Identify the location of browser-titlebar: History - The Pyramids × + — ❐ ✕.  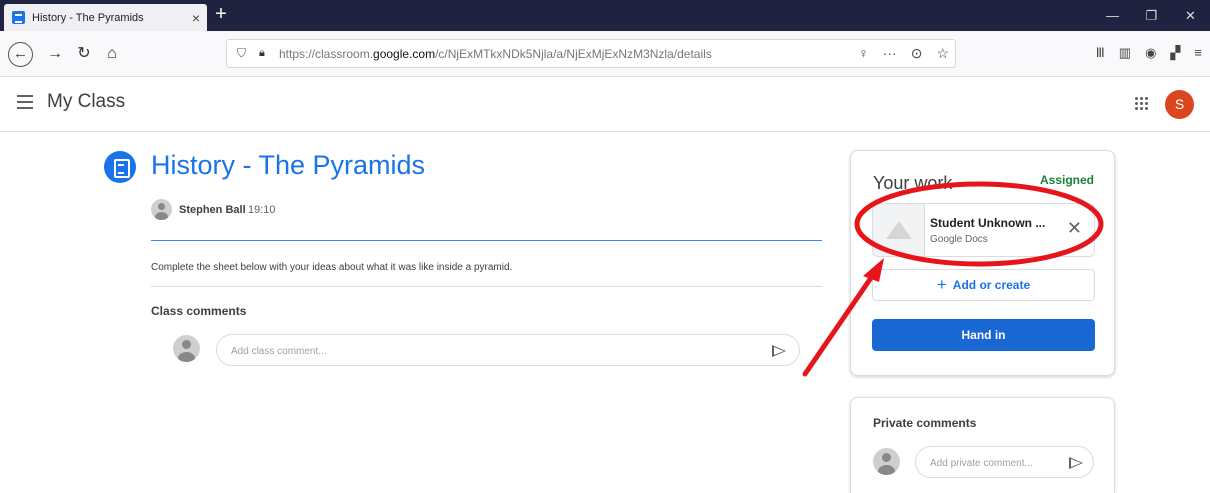
(605, 15).